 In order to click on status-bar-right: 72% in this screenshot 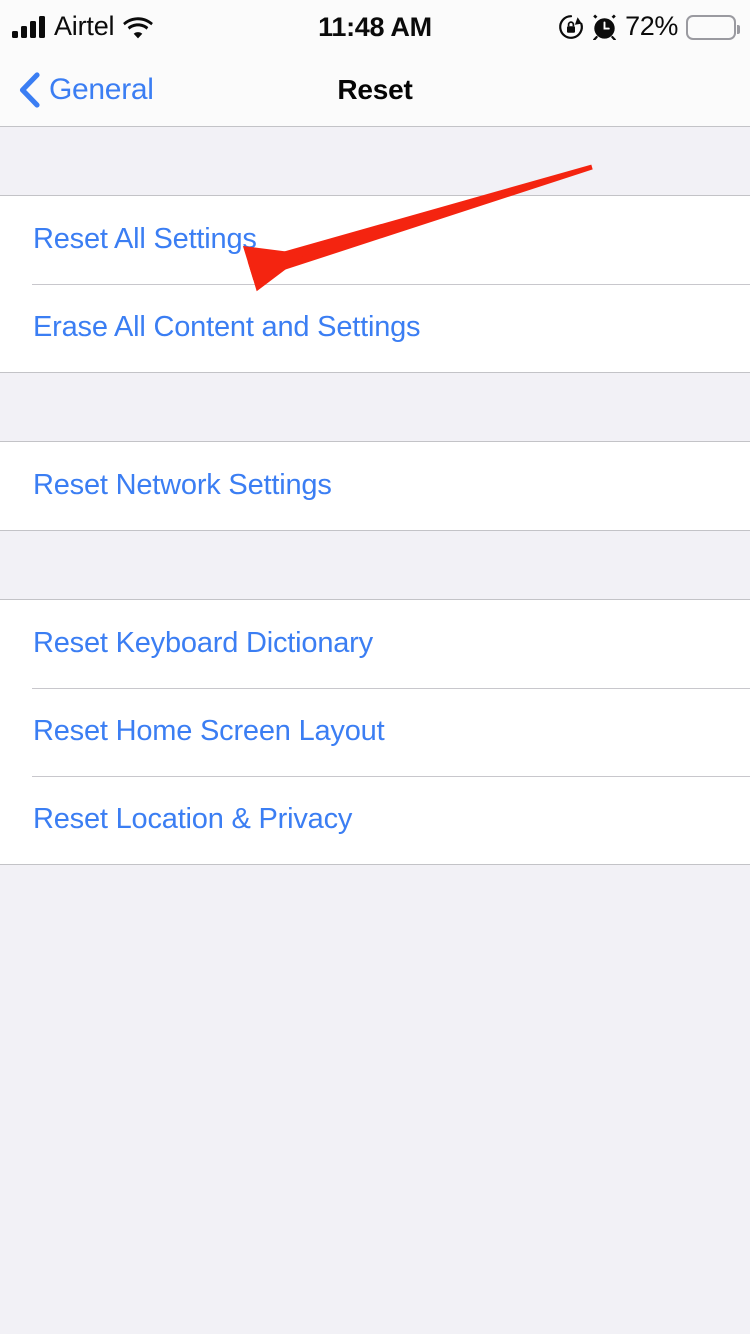, I will do `click(649, 26)`.